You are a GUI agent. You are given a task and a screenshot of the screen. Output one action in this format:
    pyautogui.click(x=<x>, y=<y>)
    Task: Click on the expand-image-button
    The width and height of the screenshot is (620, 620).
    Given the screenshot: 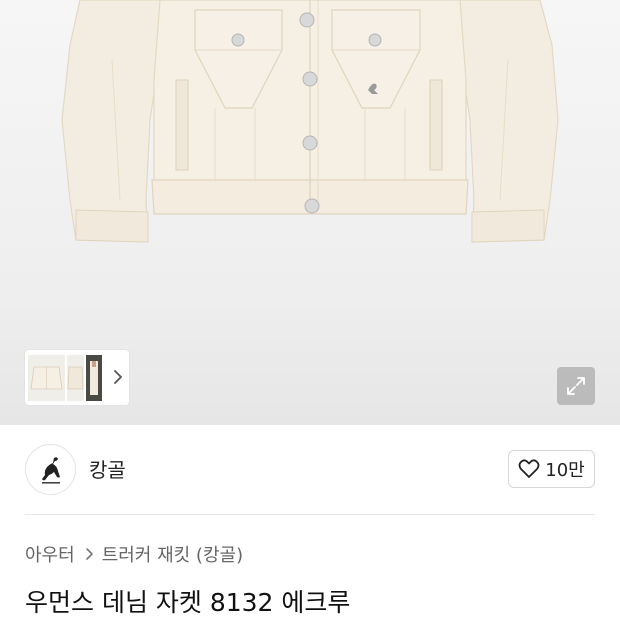 What is the action you would take?
    pyautogui.click(x=576, y=386)
    